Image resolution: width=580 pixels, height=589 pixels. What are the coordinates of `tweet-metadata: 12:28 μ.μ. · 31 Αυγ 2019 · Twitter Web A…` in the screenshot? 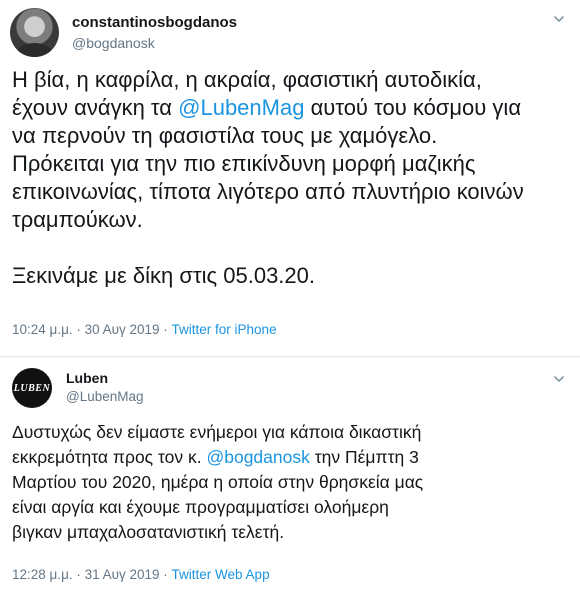 It's located at (141, 574).